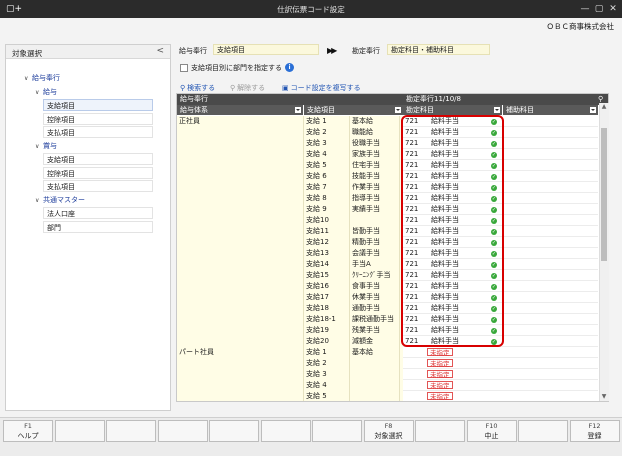  I want to click on table-row: 支給19 残業手当 721 給料手当 ✓, so click(387, 330).